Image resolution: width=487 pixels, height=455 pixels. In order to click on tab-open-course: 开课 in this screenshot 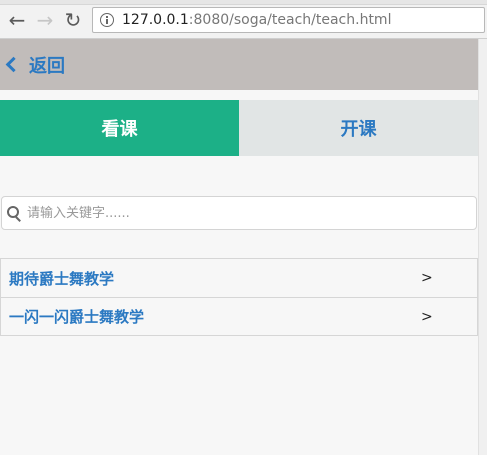, I will do `click(358, 128)`.